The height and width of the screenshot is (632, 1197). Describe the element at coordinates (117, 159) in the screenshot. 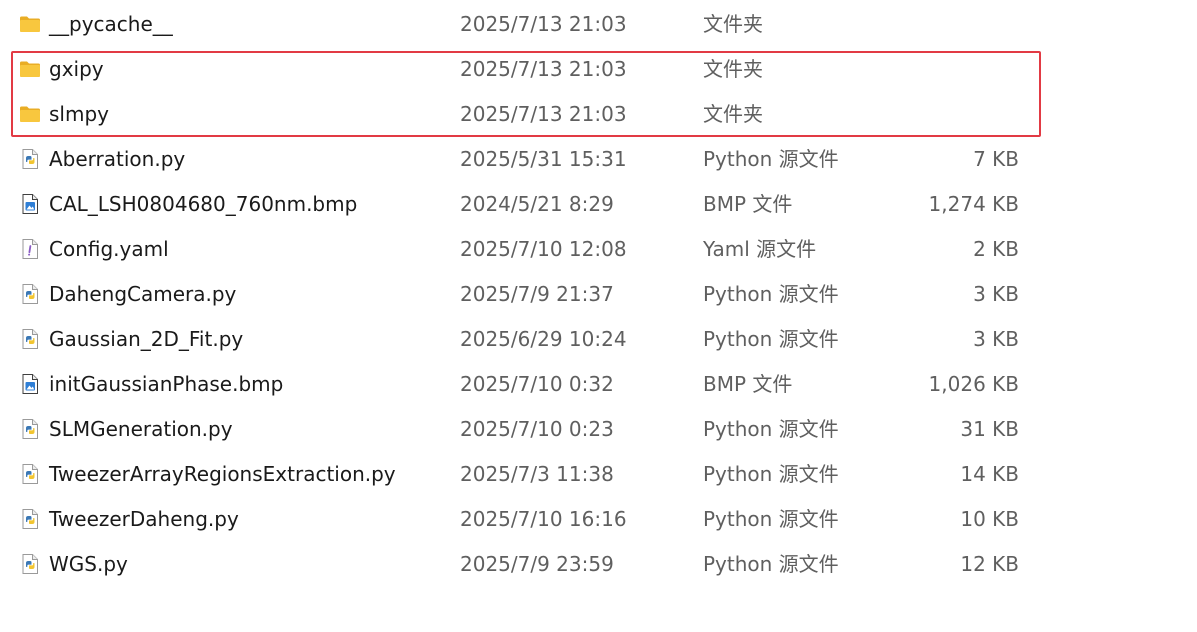

I see `file-name: Aberration.py` at that location.